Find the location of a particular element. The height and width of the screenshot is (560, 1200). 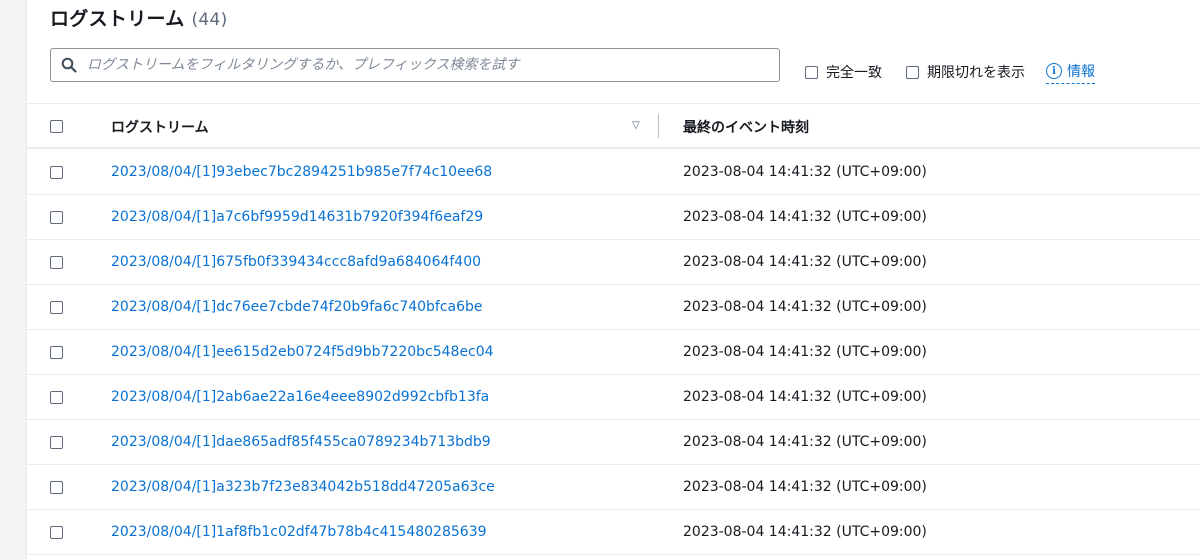

left-gutter is located at coordinates (13, 280).